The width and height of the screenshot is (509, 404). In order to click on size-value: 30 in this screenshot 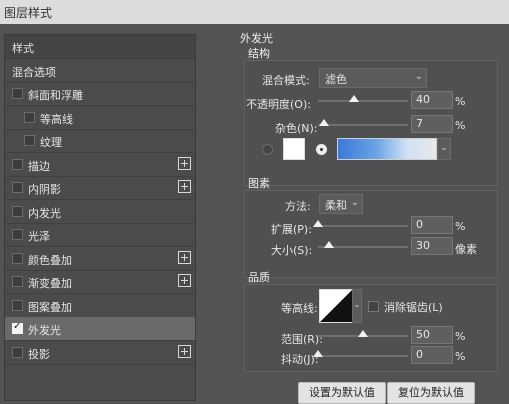, I will do `click(423, 245)`.